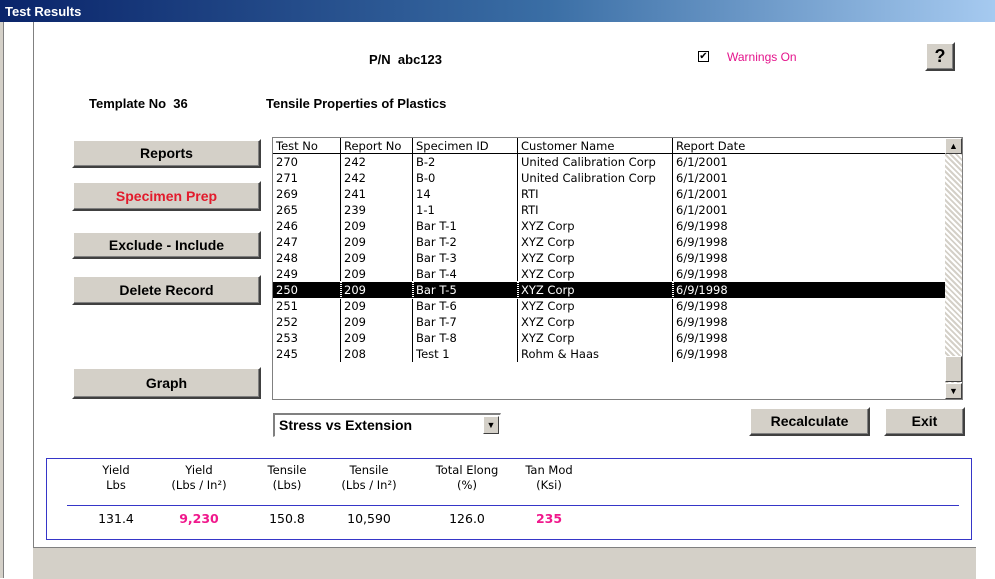 The image size is (995, 579). What do you see at coordinates (465, 354) in the screenshot?
I see `table-cell: Test 1` at bounding box center [465, 354].